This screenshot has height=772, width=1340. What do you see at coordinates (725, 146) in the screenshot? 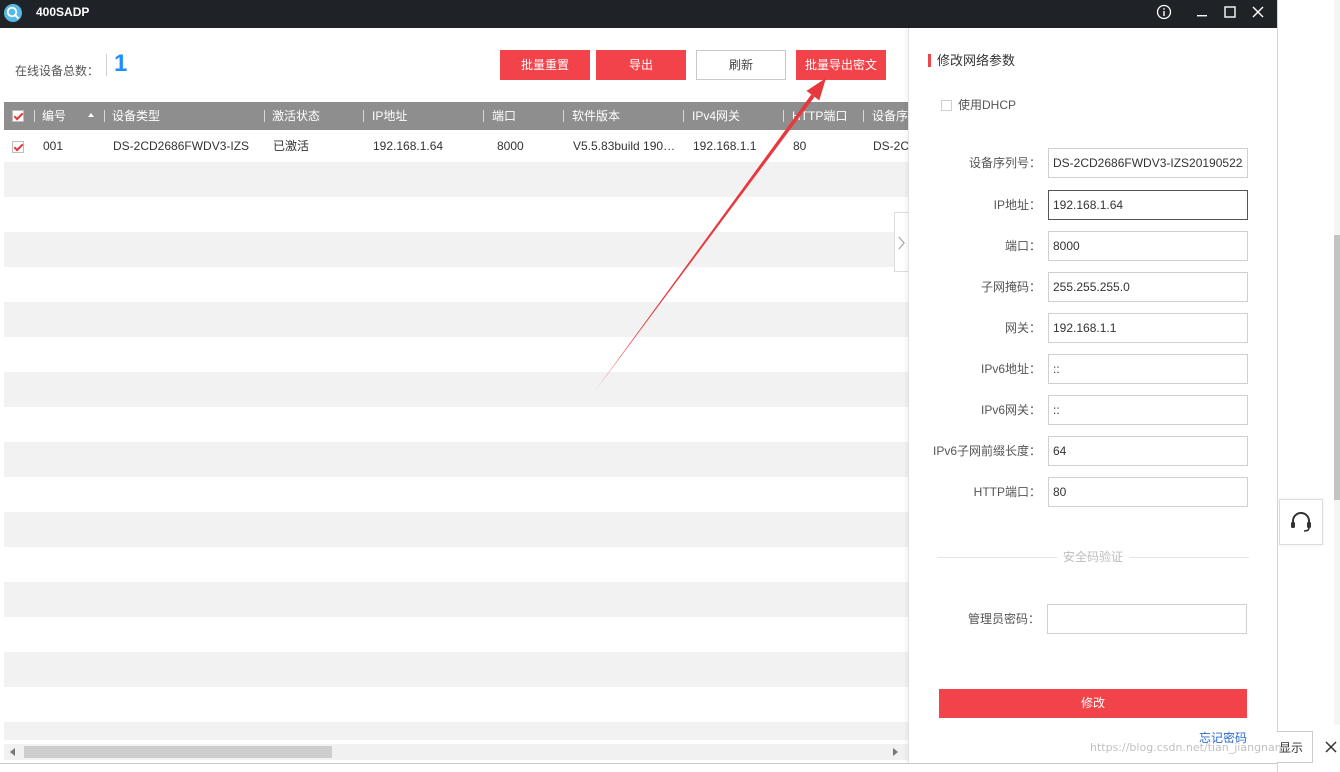
I see `cell-ipv4-gateway: 192.168.1.1` at bounding box center [725, 146].